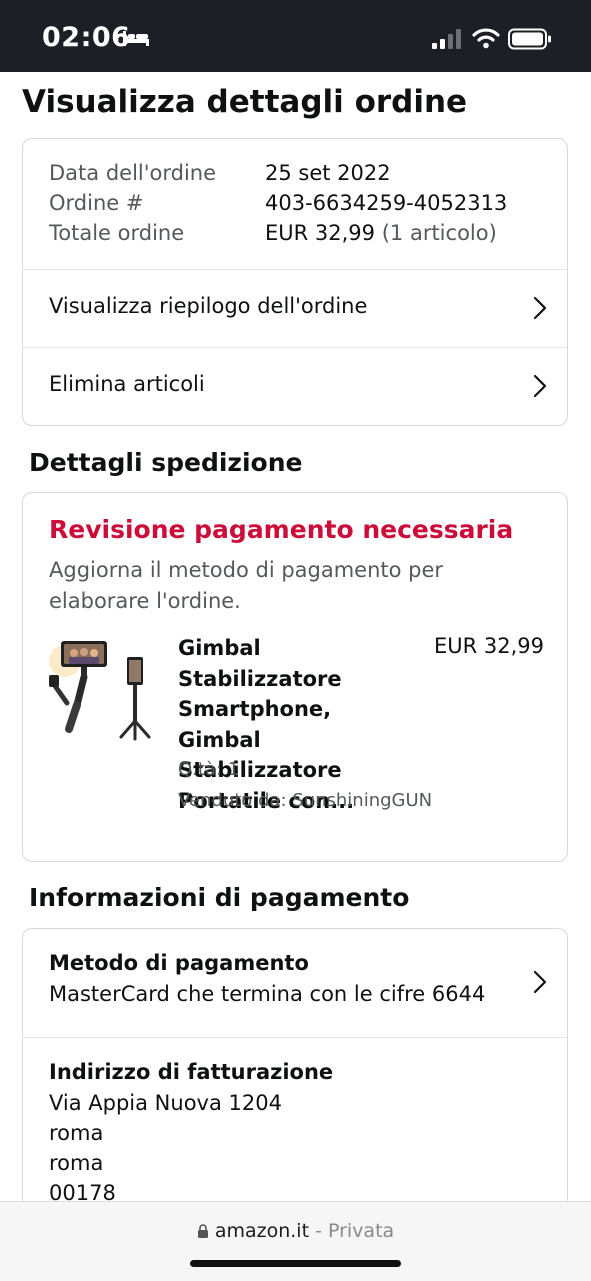  What do you see at coordinates (305, 800) in the screenshot?
I see `product-seller: Venduto da: SunshiningGUN` at bounding box center [305, 800].